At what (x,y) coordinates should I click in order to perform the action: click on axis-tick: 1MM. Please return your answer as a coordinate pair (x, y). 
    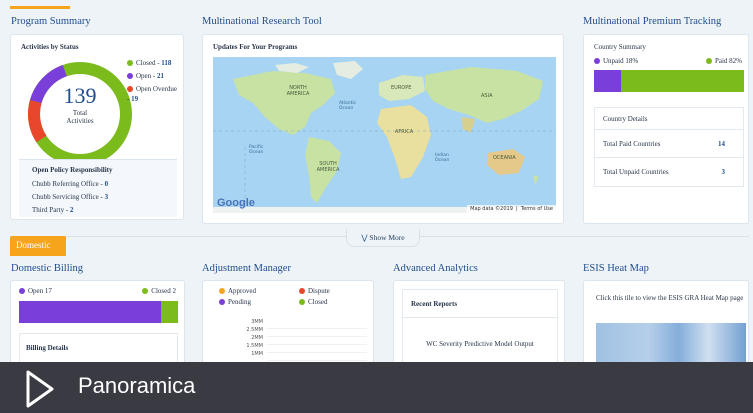
    Looking at the image, I should click on (257, 354).